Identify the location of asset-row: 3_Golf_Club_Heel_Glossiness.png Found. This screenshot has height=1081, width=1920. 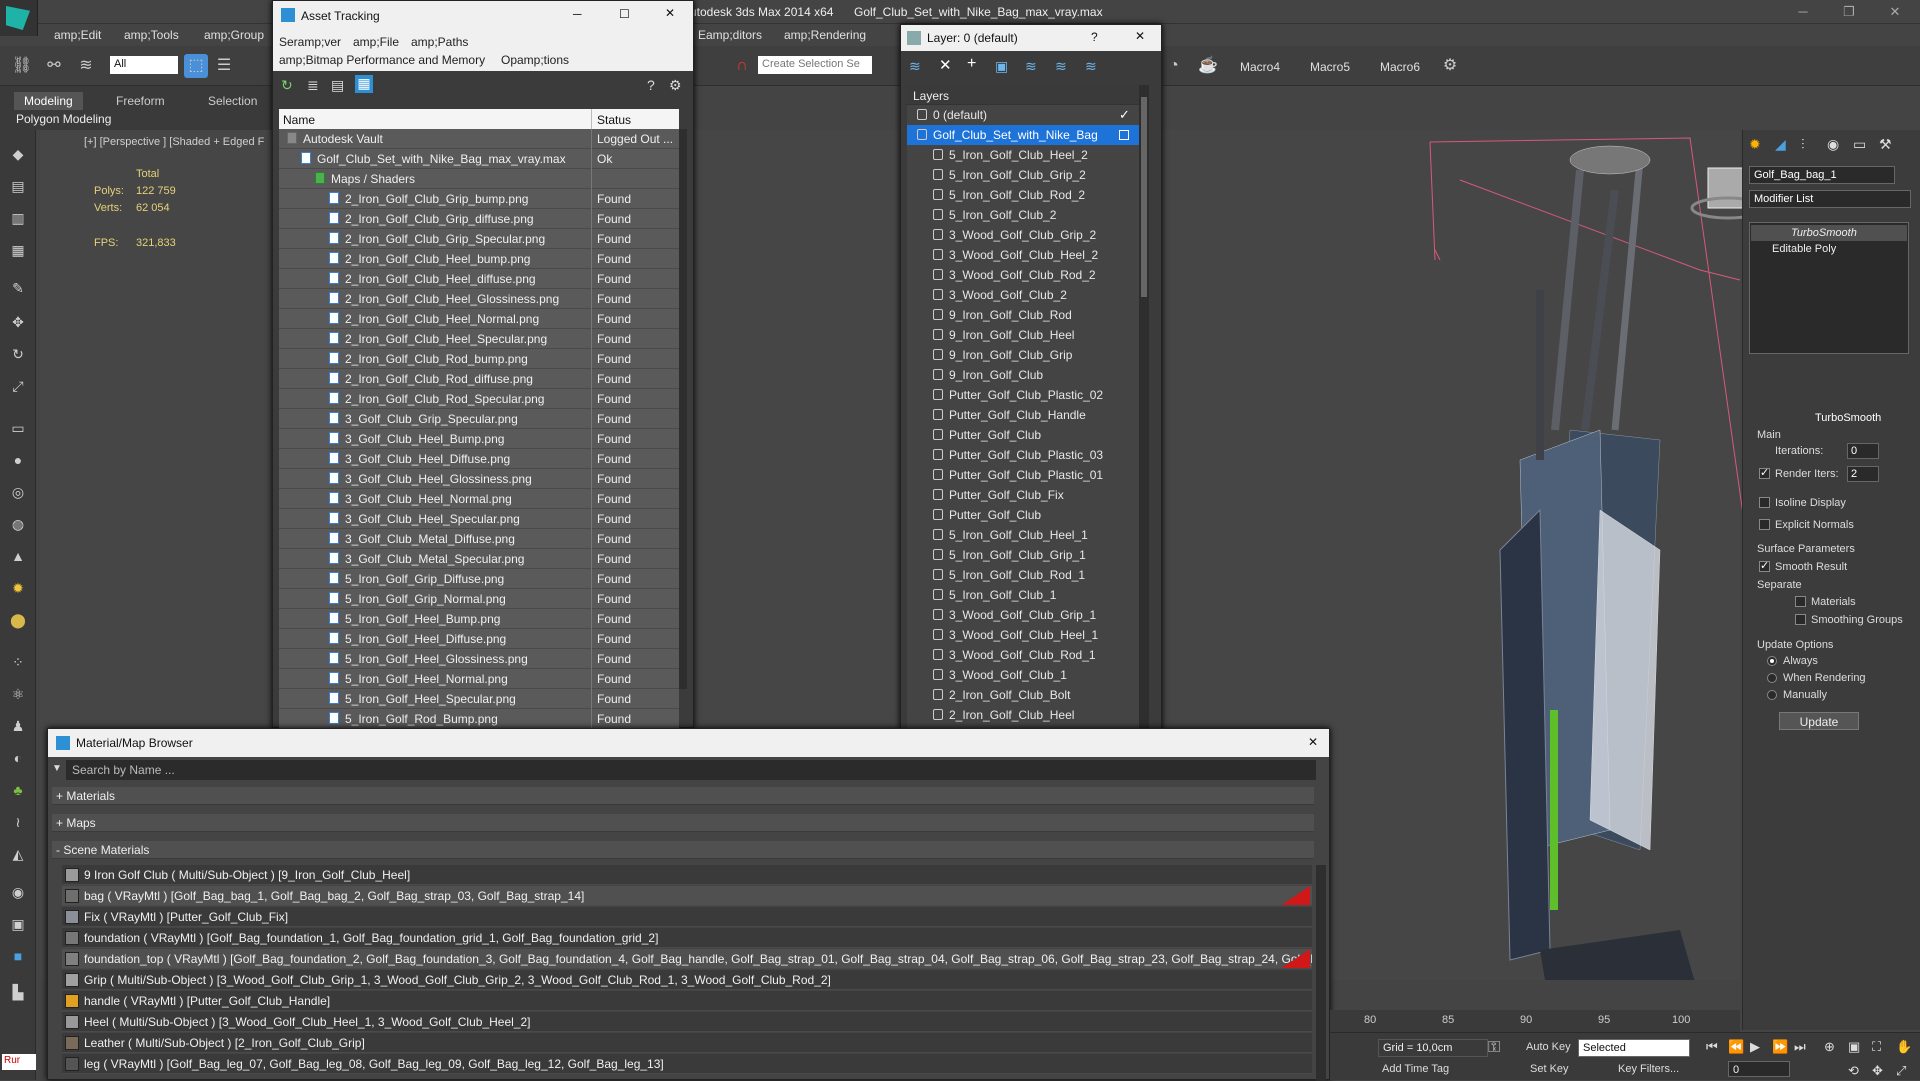
(479, 479).